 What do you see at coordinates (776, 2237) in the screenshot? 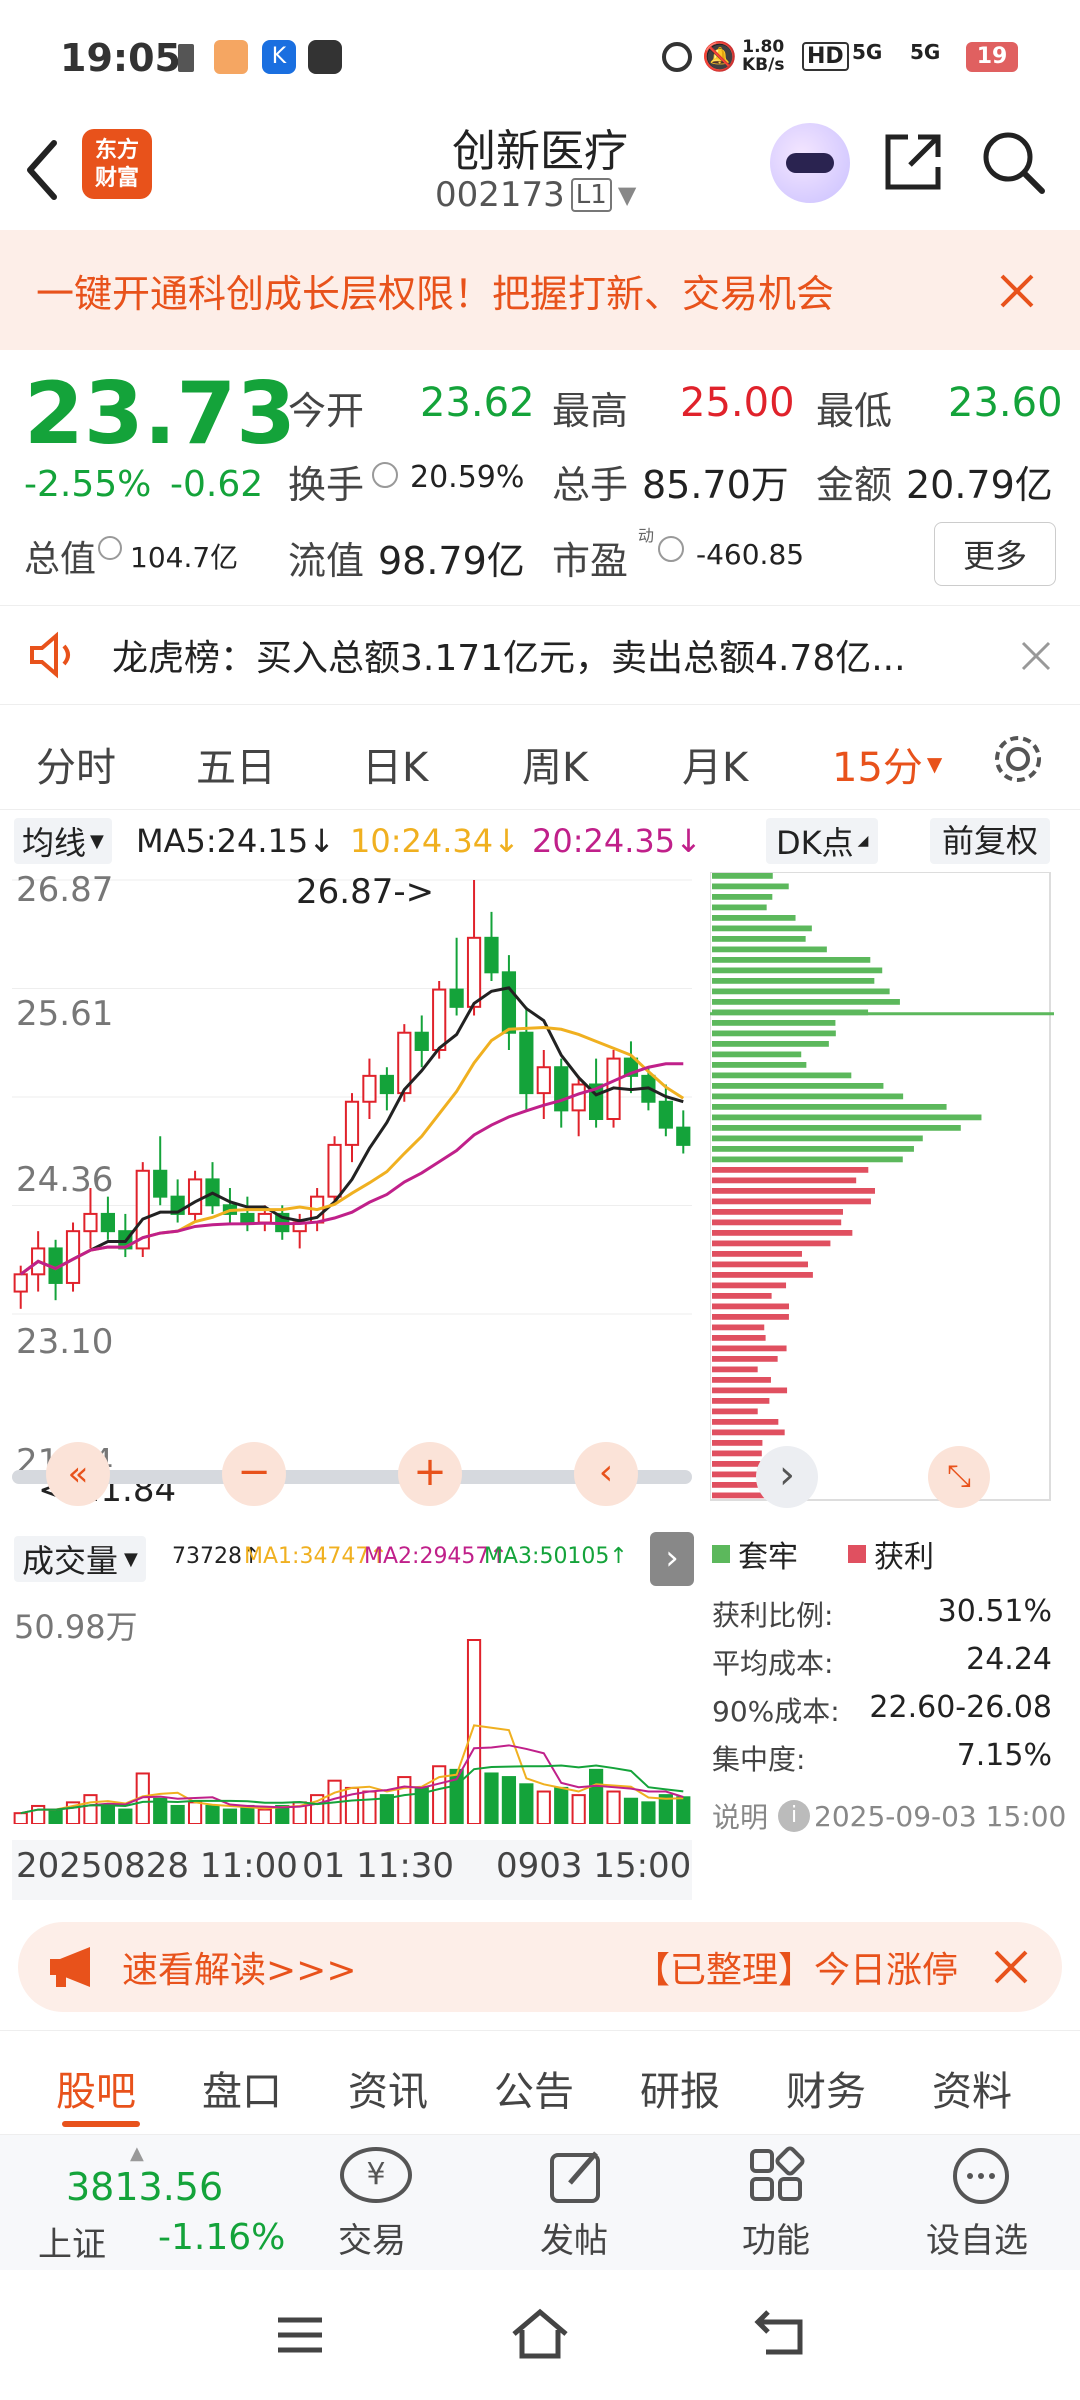
I see `dock-function: 功能` at bounding box center [776, 2237].